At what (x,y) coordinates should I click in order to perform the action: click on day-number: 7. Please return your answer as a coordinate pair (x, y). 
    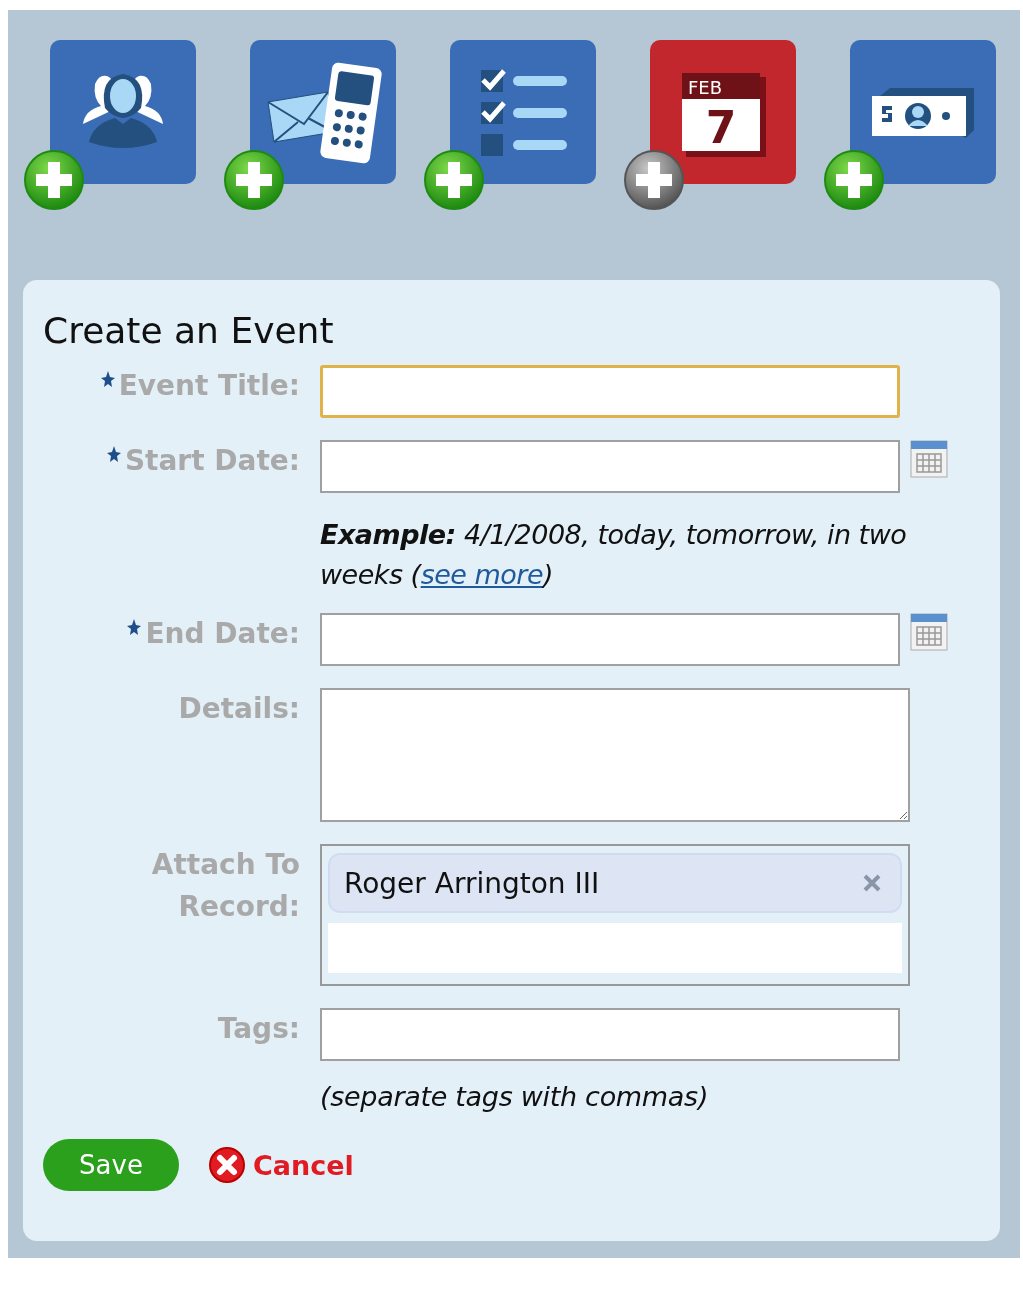
    Looking at the image, I should click on (721, 127).